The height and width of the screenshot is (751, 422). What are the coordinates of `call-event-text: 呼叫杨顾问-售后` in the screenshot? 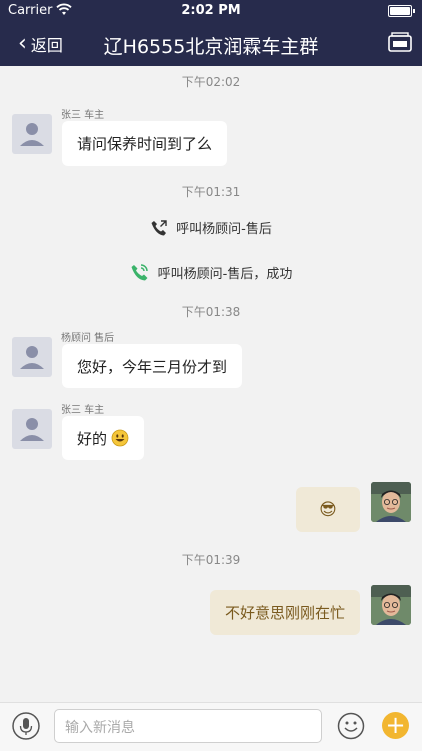 It's located at (224, 229).